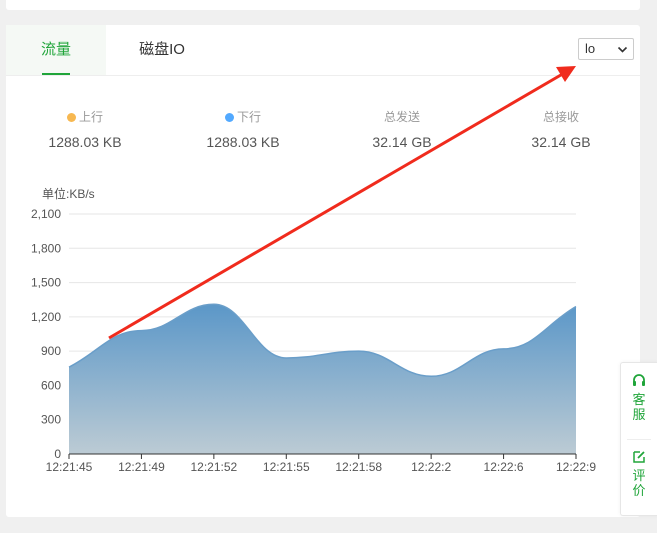 The image size is (657, 533). What do you see at coordinates (504, 467) in the screenshot?
I see `x-tick-label: 12:22:6` at bounding box center [504, 467].